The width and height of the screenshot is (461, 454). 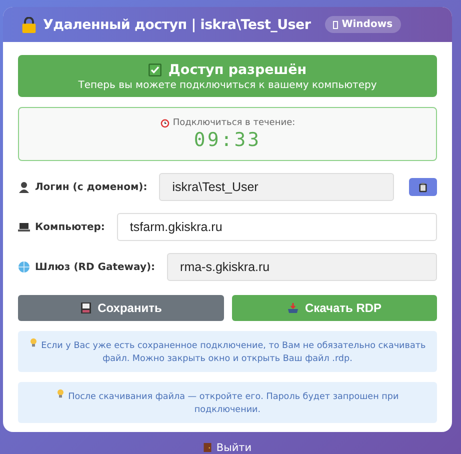 What do you see at coordinates (91, 187) in the screenshot?
I see `field-label: Логин (с доменом):` at bounding box center [91, 187].